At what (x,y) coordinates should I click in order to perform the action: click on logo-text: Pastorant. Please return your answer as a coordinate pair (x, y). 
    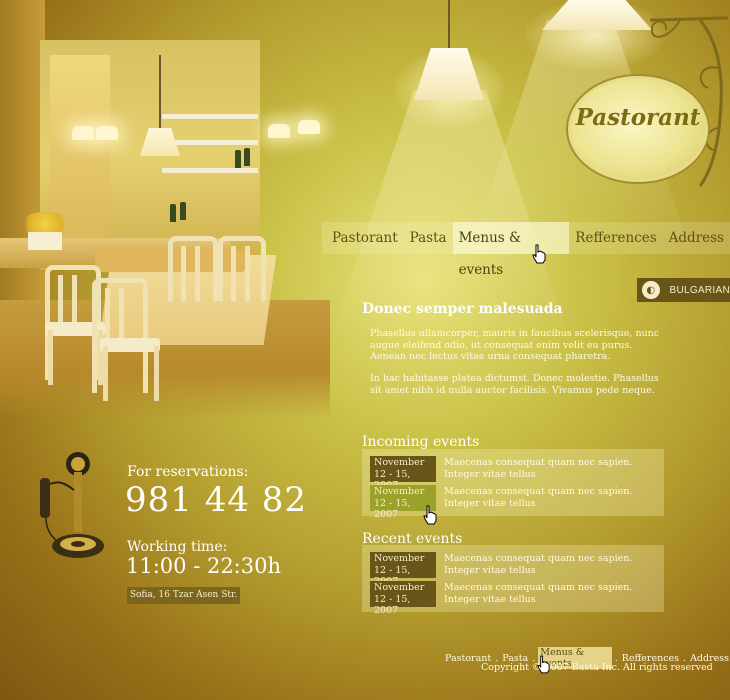
    Looking at the image, I should click on (638, 117).